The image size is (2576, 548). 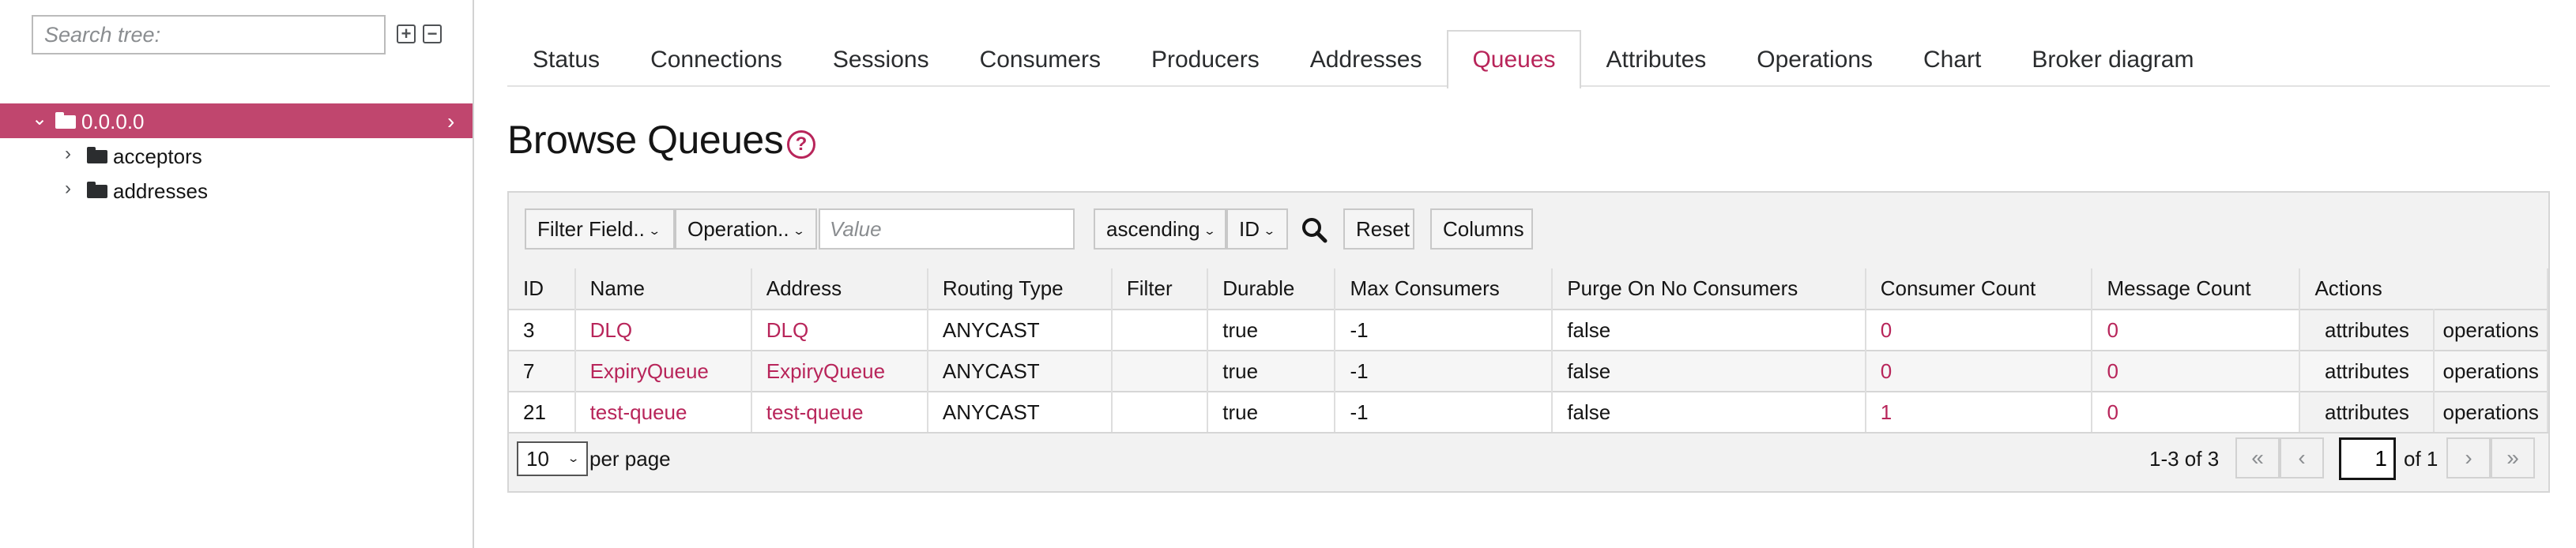 What do you see at coordinates (2257, 458) in the screenshot?
I see `first-page-button: «` at bounding box center [2257, 458].